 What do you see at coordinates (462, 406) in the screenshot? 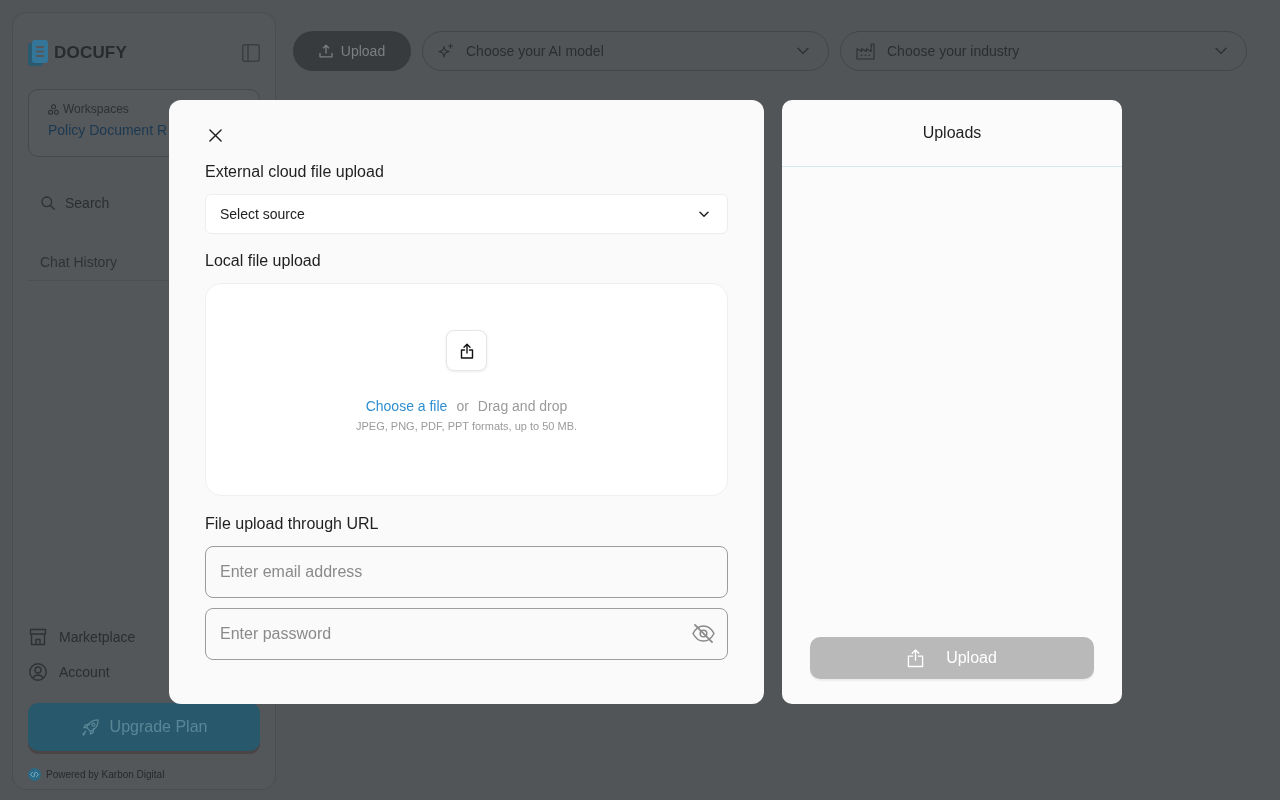
I see `or-text: or` at bounding box center [462, 406].